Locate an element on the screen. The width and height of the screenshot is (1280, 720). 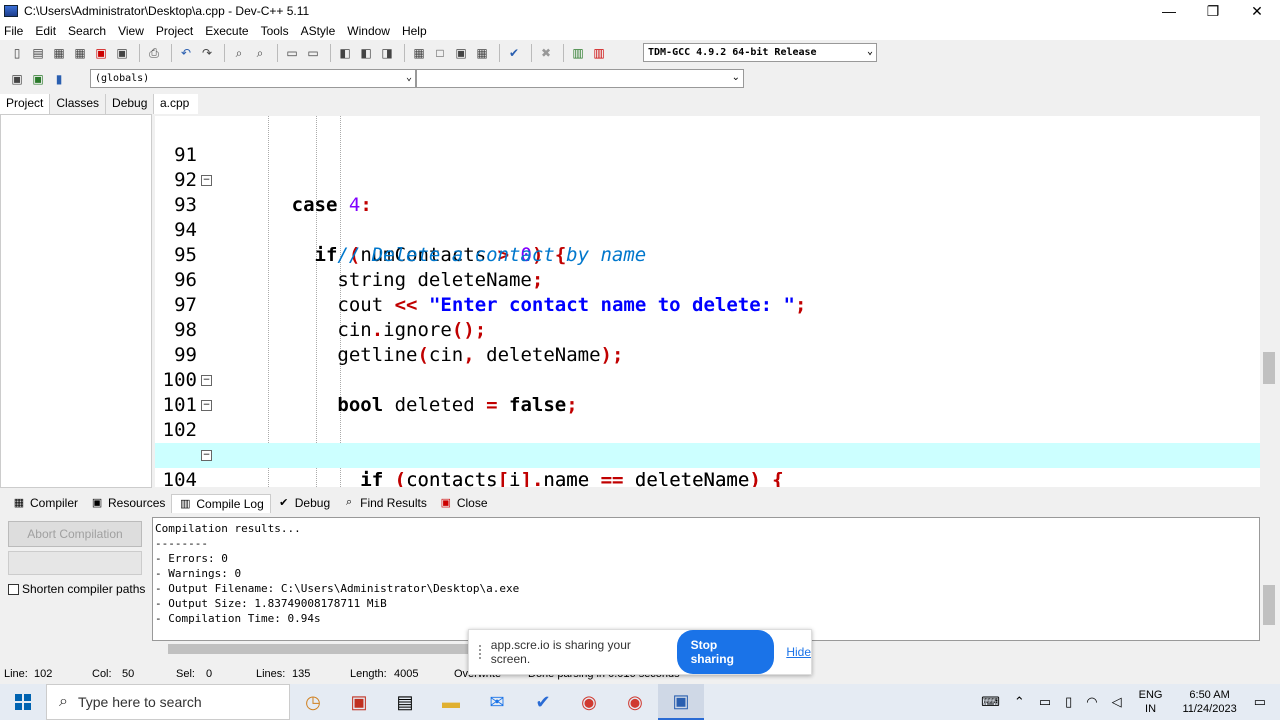
profile-delete-icon: ▥ is located at coordinates (599, 53).